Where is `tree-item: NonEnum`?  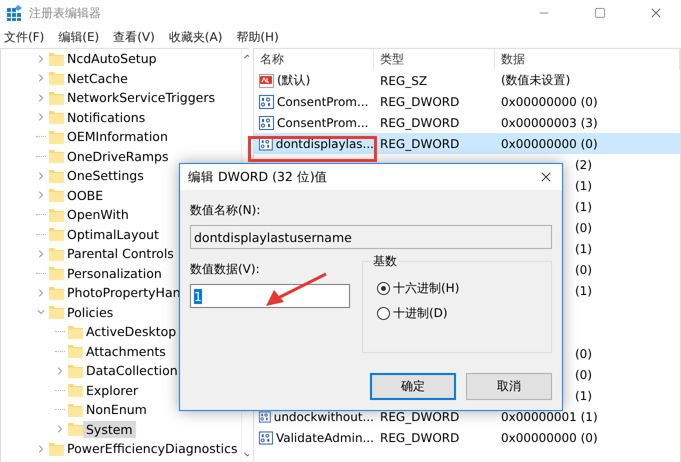
tree-item: NonEnum is located at coordinates (116, 409).